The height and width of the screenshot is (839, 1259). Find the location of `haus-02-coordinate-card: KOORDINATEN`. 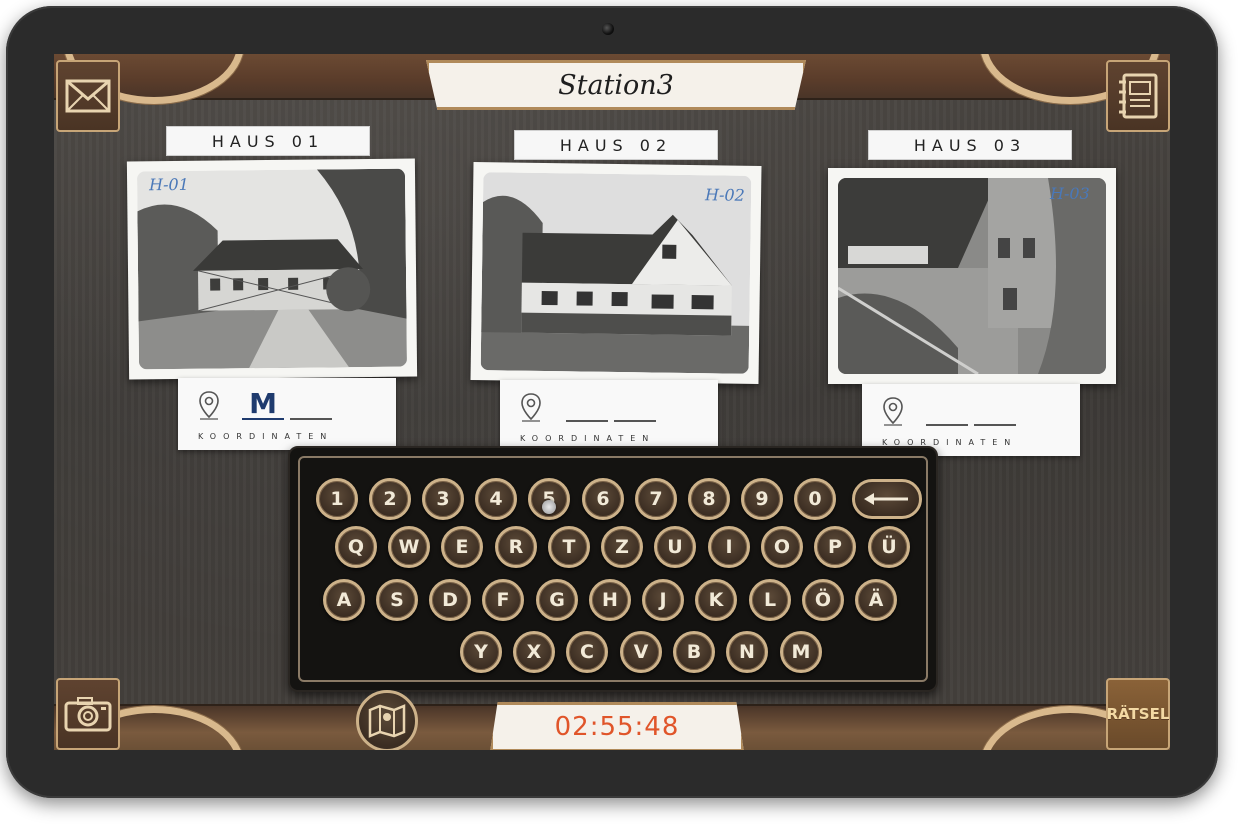

haus-02-coordinate-card: KOORDINATEN is located at coordinates (609, 416).